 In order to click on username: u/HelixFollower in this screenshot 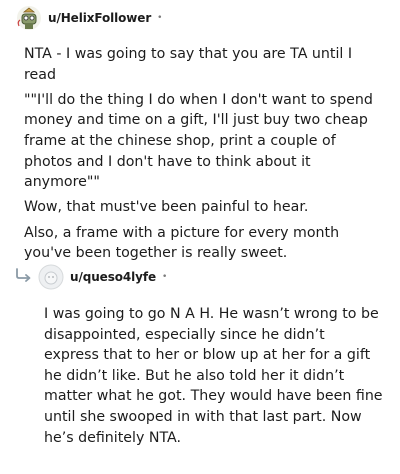, I will do `click(99, 18)`.